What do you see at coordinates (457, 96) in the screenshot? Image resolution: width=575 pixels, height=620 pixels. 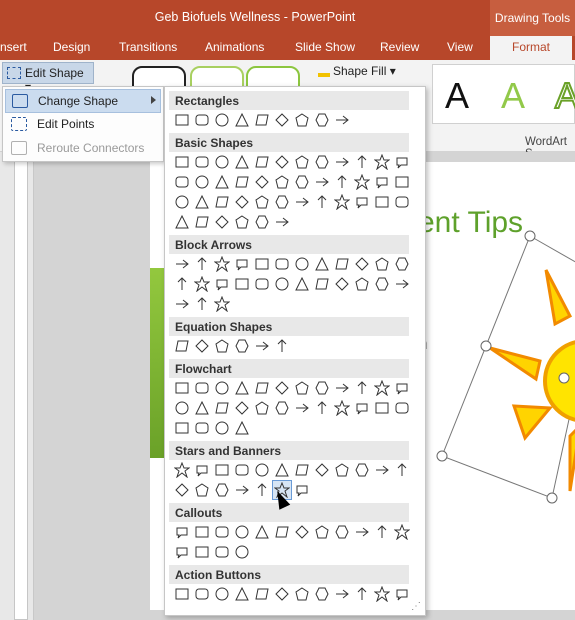 I see `wordart-style-black: A` at bounding box center [457, 96].